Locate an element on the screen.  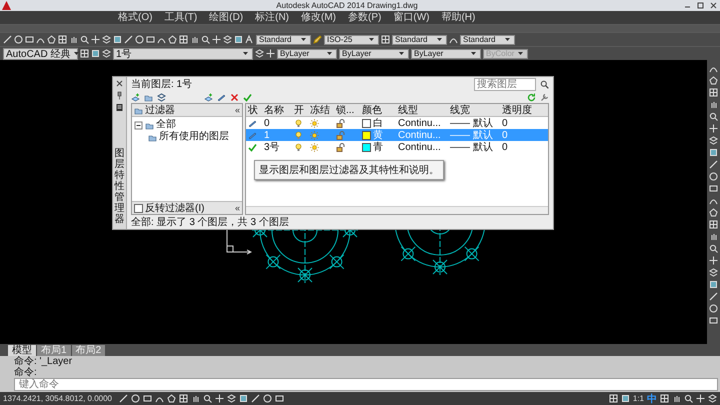
column-header: 颜色 is located at coordinates (378, 110).